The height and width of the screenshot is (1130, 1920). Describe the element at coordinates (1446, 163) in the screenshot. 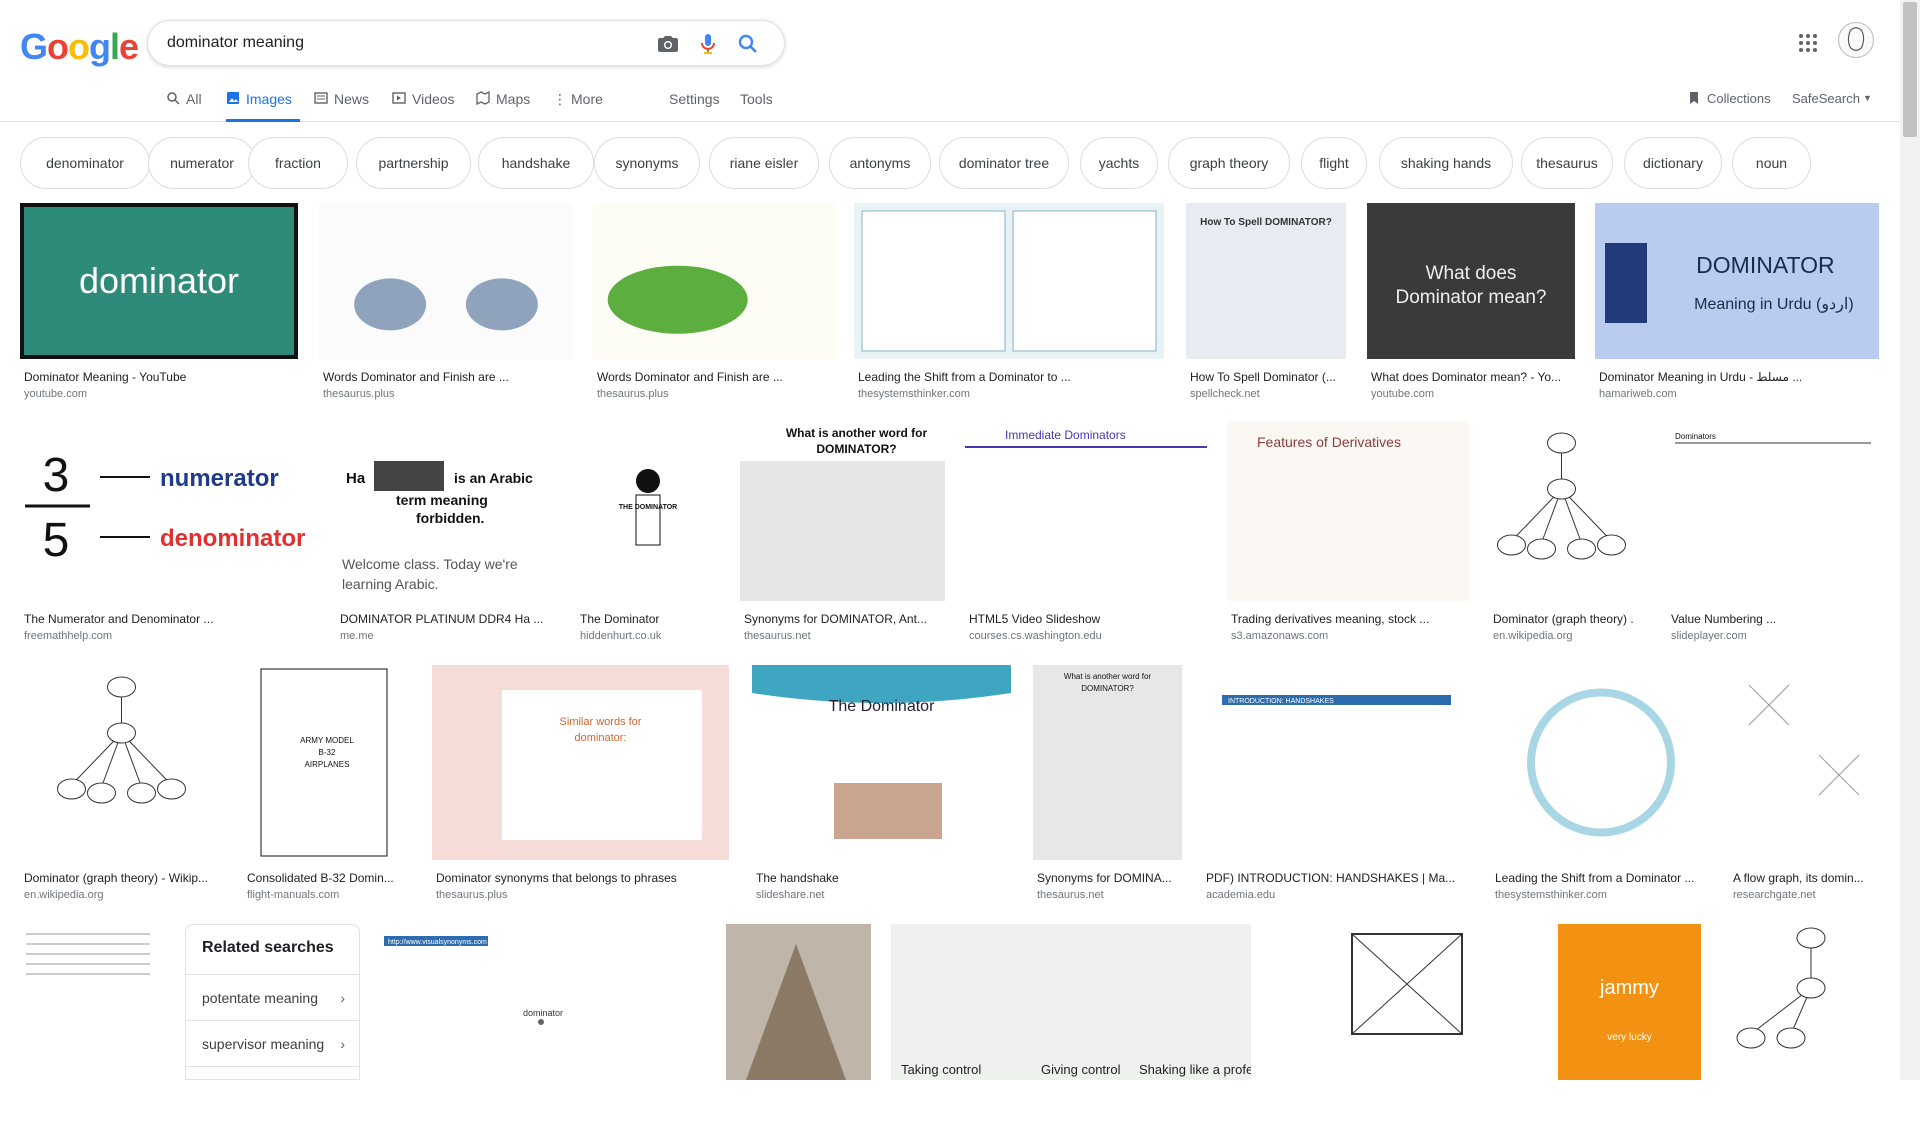

I see `chip-shaking-hands: shaking hands` at that location.